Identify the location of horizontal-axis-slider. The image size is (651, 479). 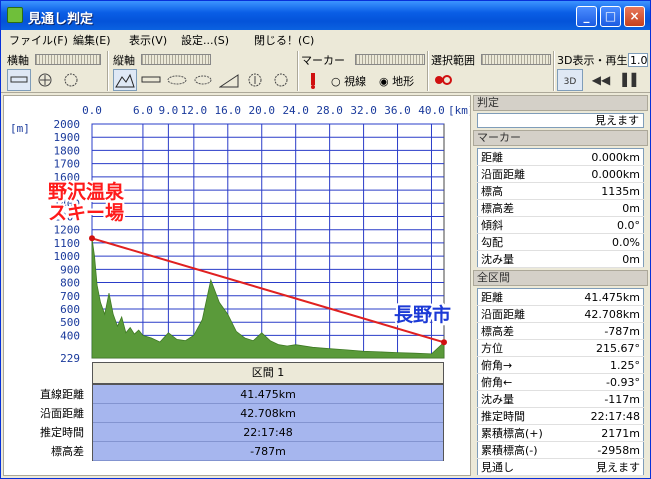
(68, 59).